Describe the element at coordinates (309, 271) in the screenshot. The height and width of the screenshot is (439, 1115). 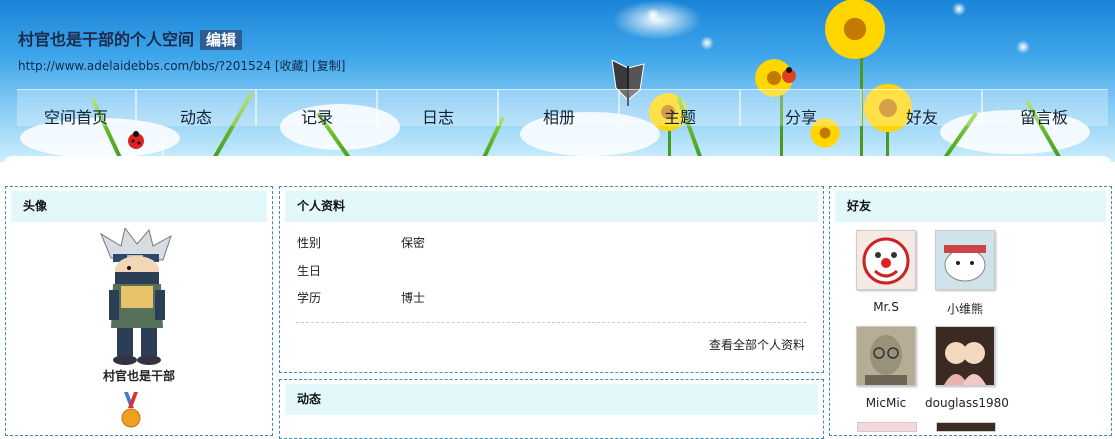
I see `profile-label-birthday: 生日` at that location.